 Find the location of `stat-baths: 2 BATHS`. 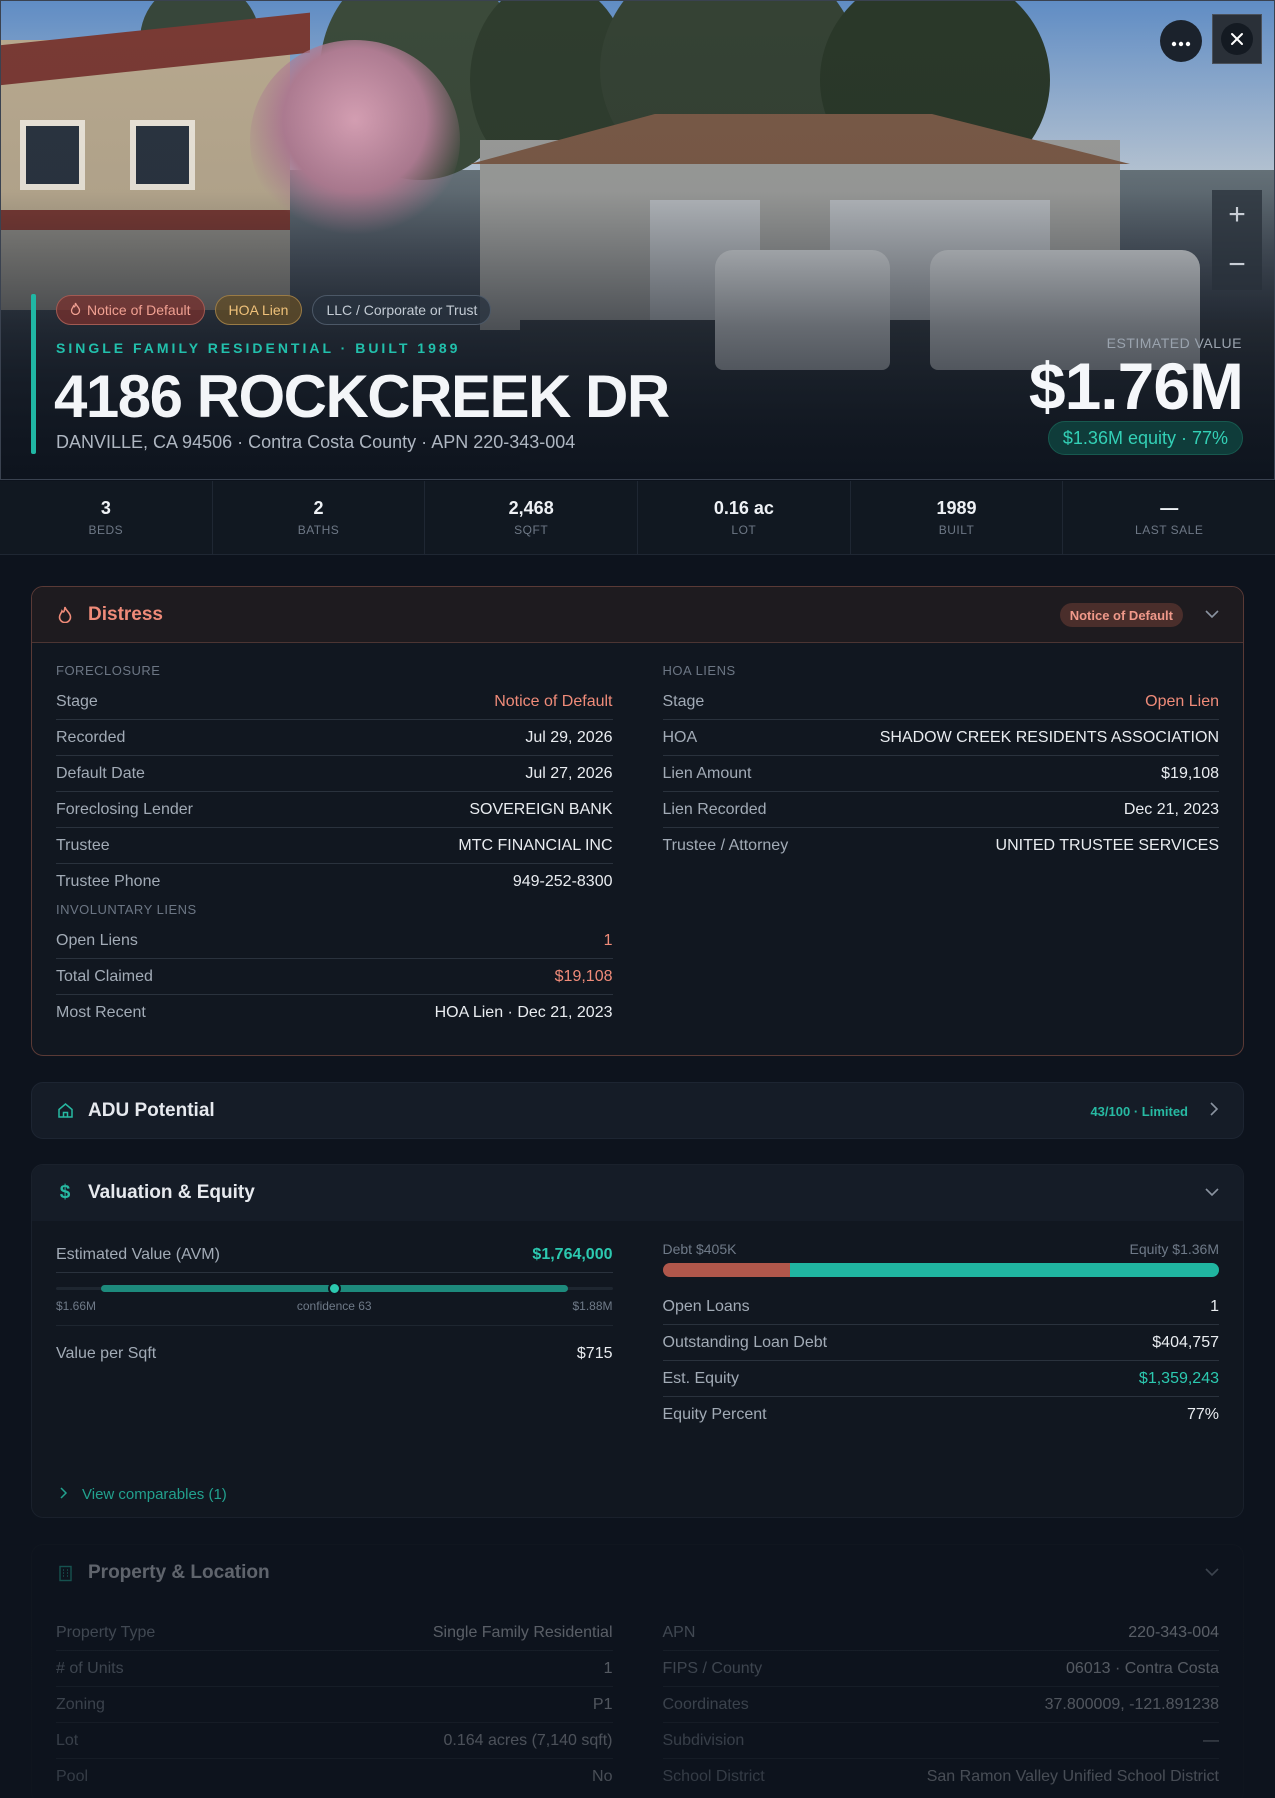

stat-baths: 2 BATHS is located at coordinates (319, 517).